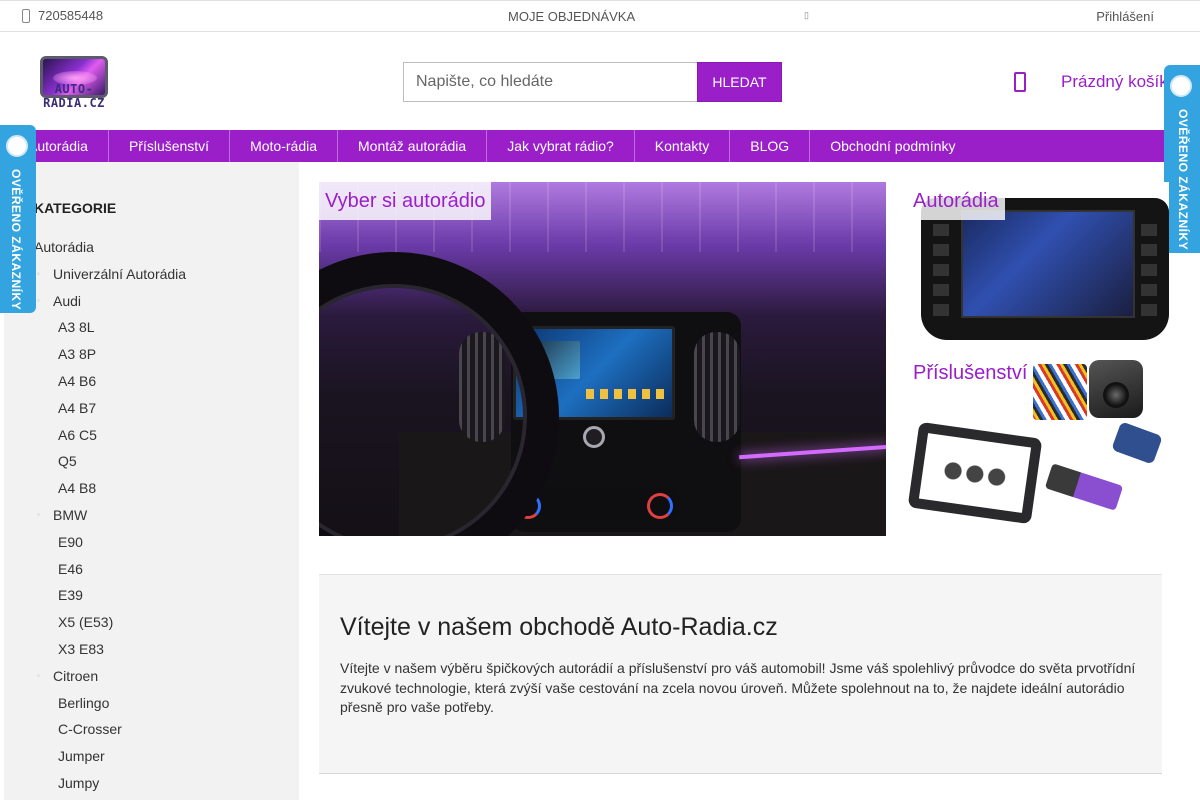 The image size is (1200, 800). I want to click on category-item: X5 (E53), so click(151, 622).